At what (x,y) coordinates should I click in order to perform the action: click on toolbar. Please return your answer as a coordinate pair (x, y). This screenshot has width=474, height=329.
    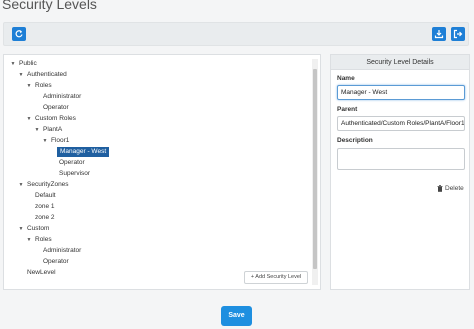
    Looking at the image, I should click on (236, 34).